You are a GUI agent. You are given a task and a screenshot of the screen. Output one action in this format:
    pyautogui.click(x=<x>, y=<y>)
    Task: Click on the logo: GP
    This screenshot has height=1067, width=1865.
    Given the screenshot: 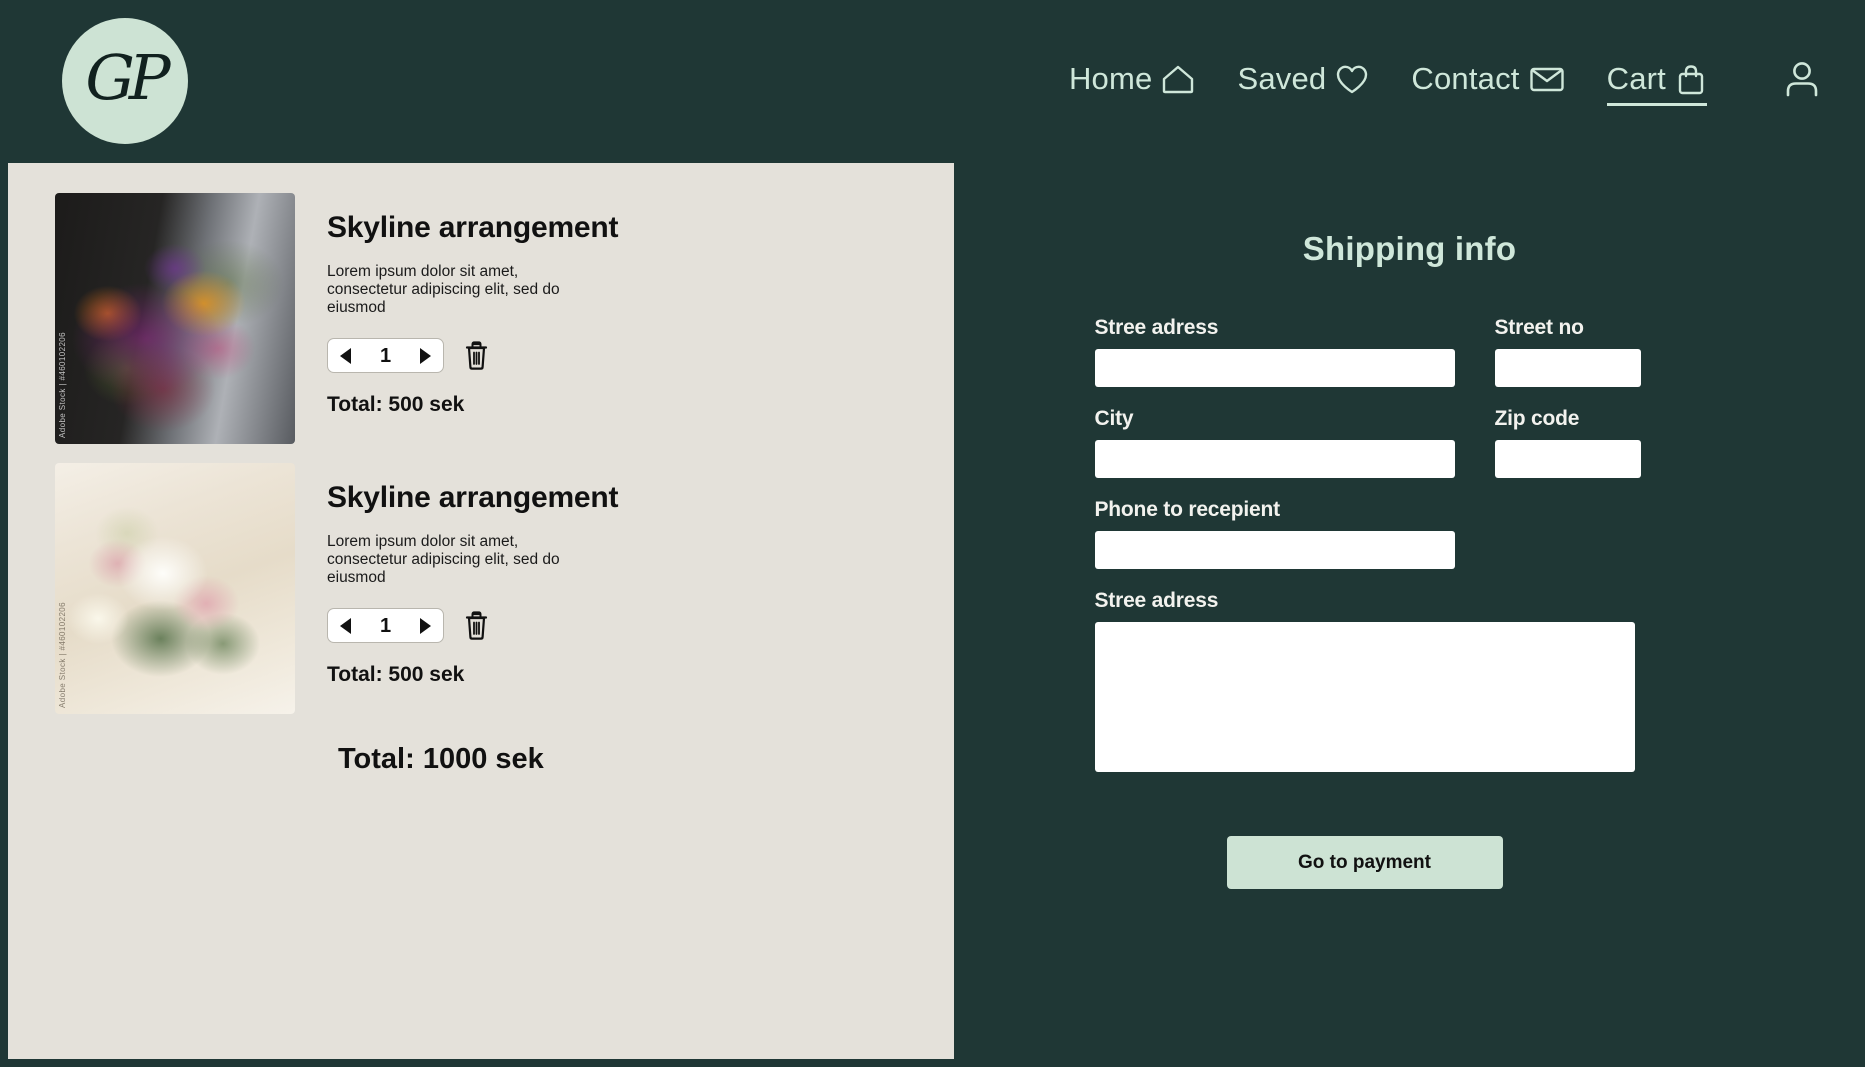 What is the action you would take?
    pyautogui.click(x=125, y=81)
    